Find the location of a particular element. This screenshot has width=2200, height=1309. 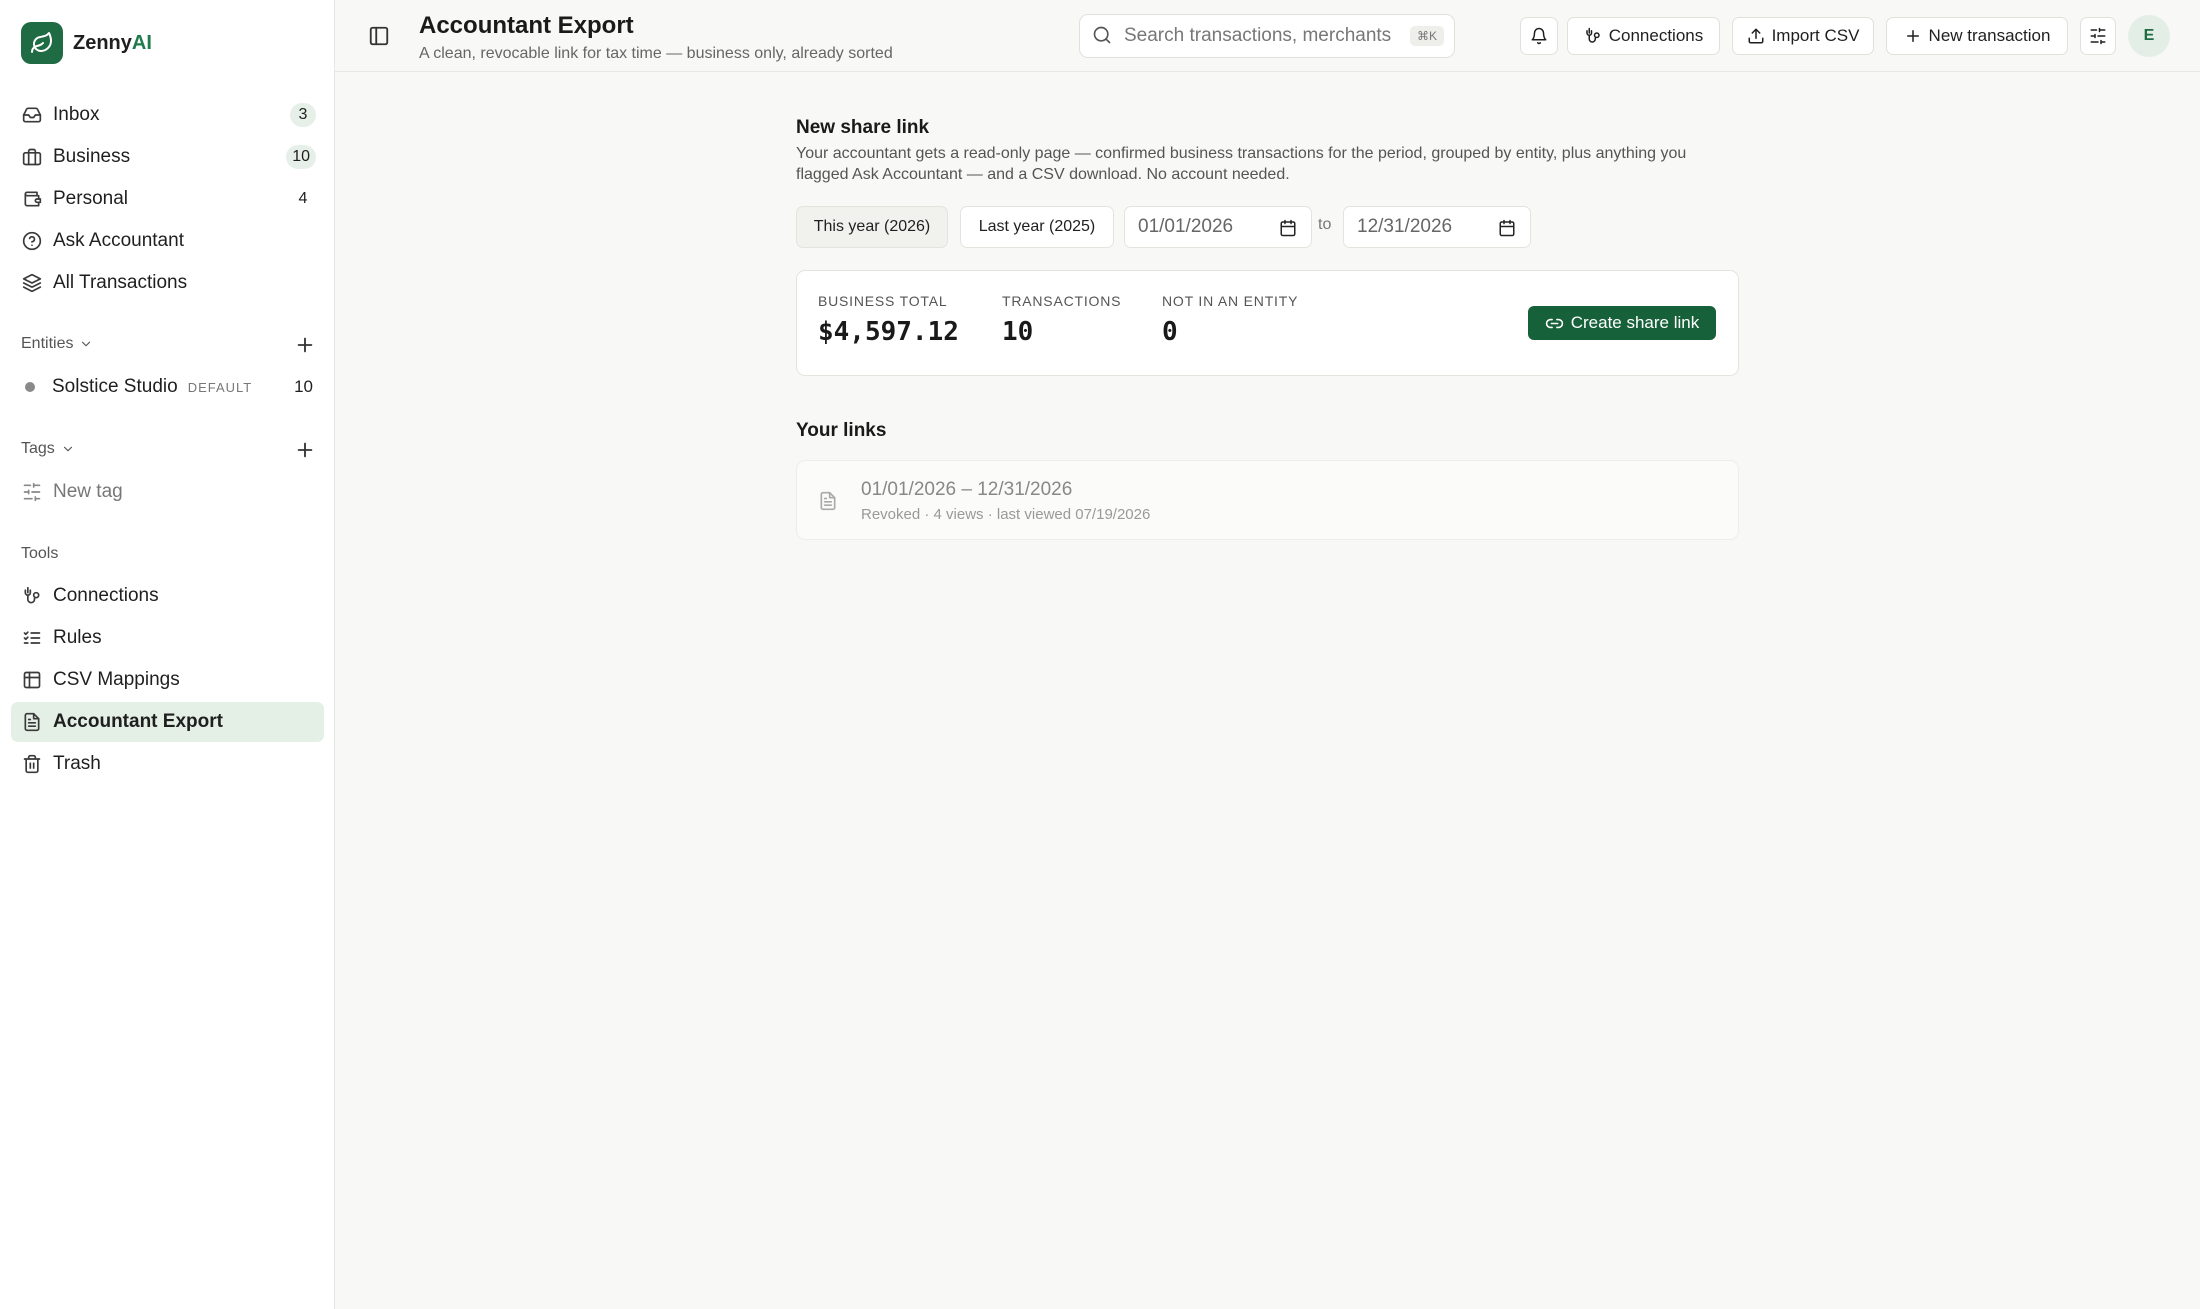

start-date-input: 01/01/2026 is located at coordinates (1218, 227).